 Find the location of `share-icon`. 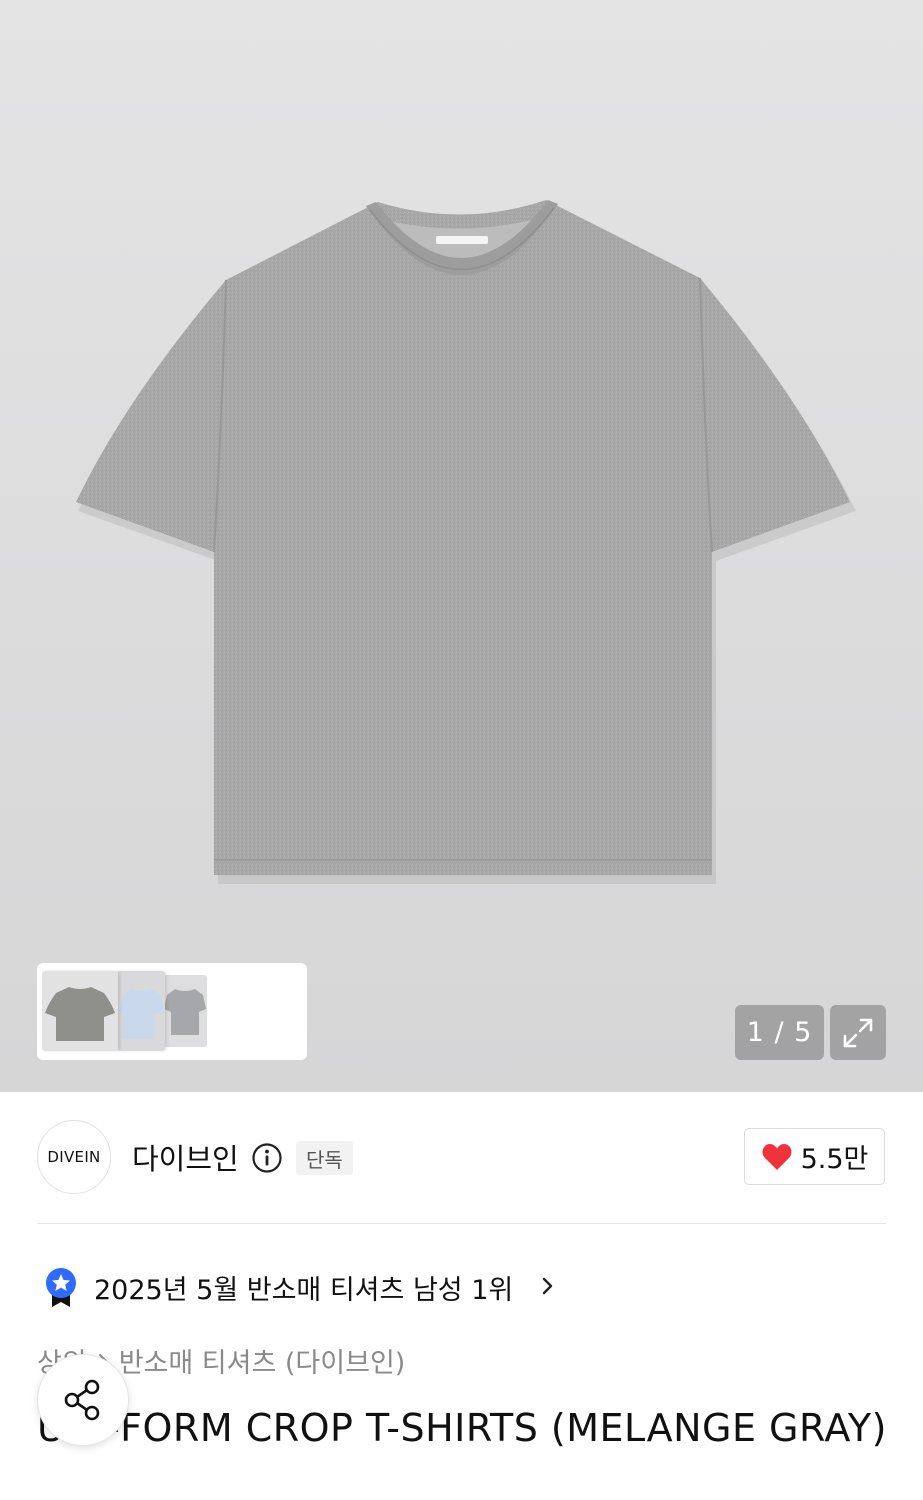

share-icon is located at coordinates (82, 1400).